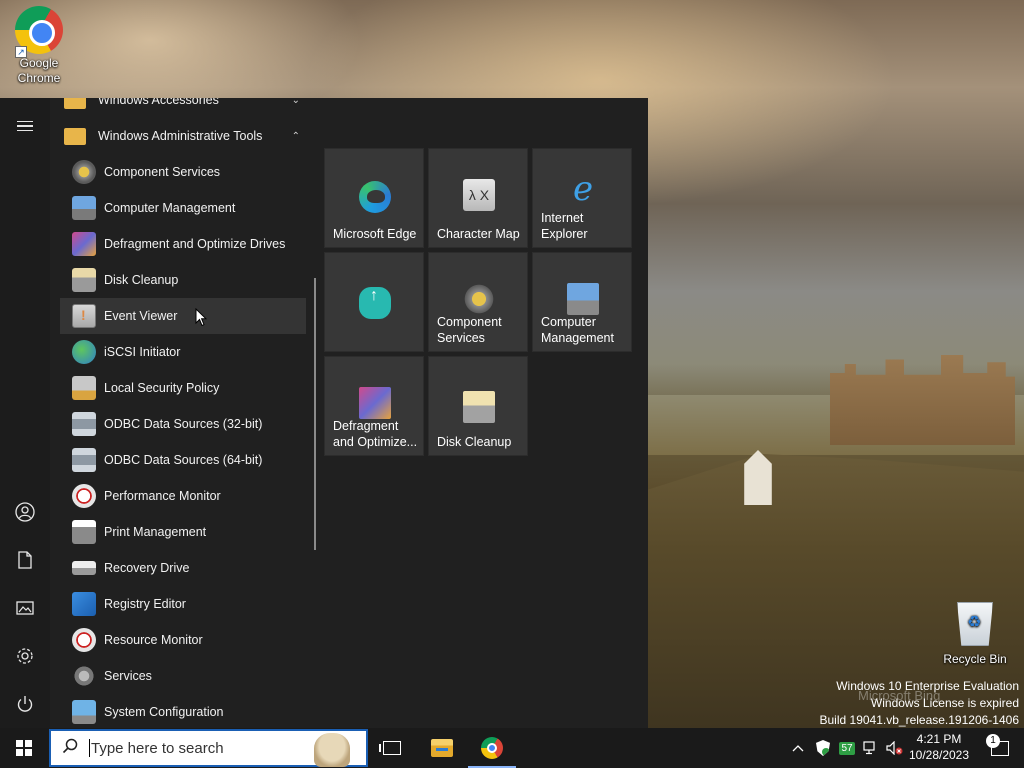 The height and width of the screenshot is (768, 1024). What do you see at coordinates (939, 739) in the screenshot?
I see `clock-time: 4:21 PM` at bounding box center [939, 739].